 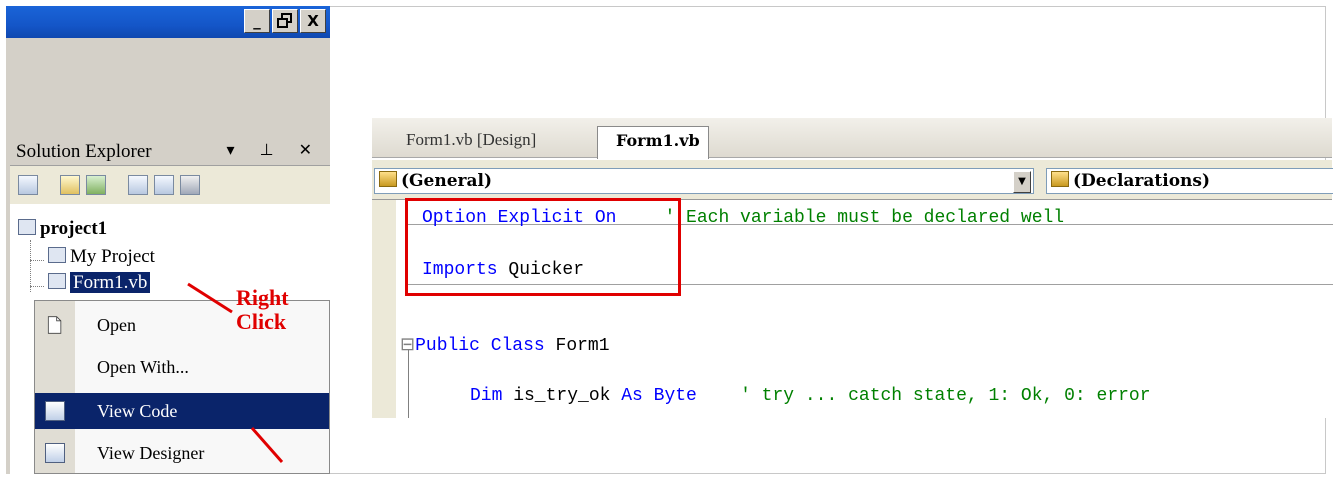 I want to click on tab-form1-code: Form1.vb, so click(x=653, y=142).